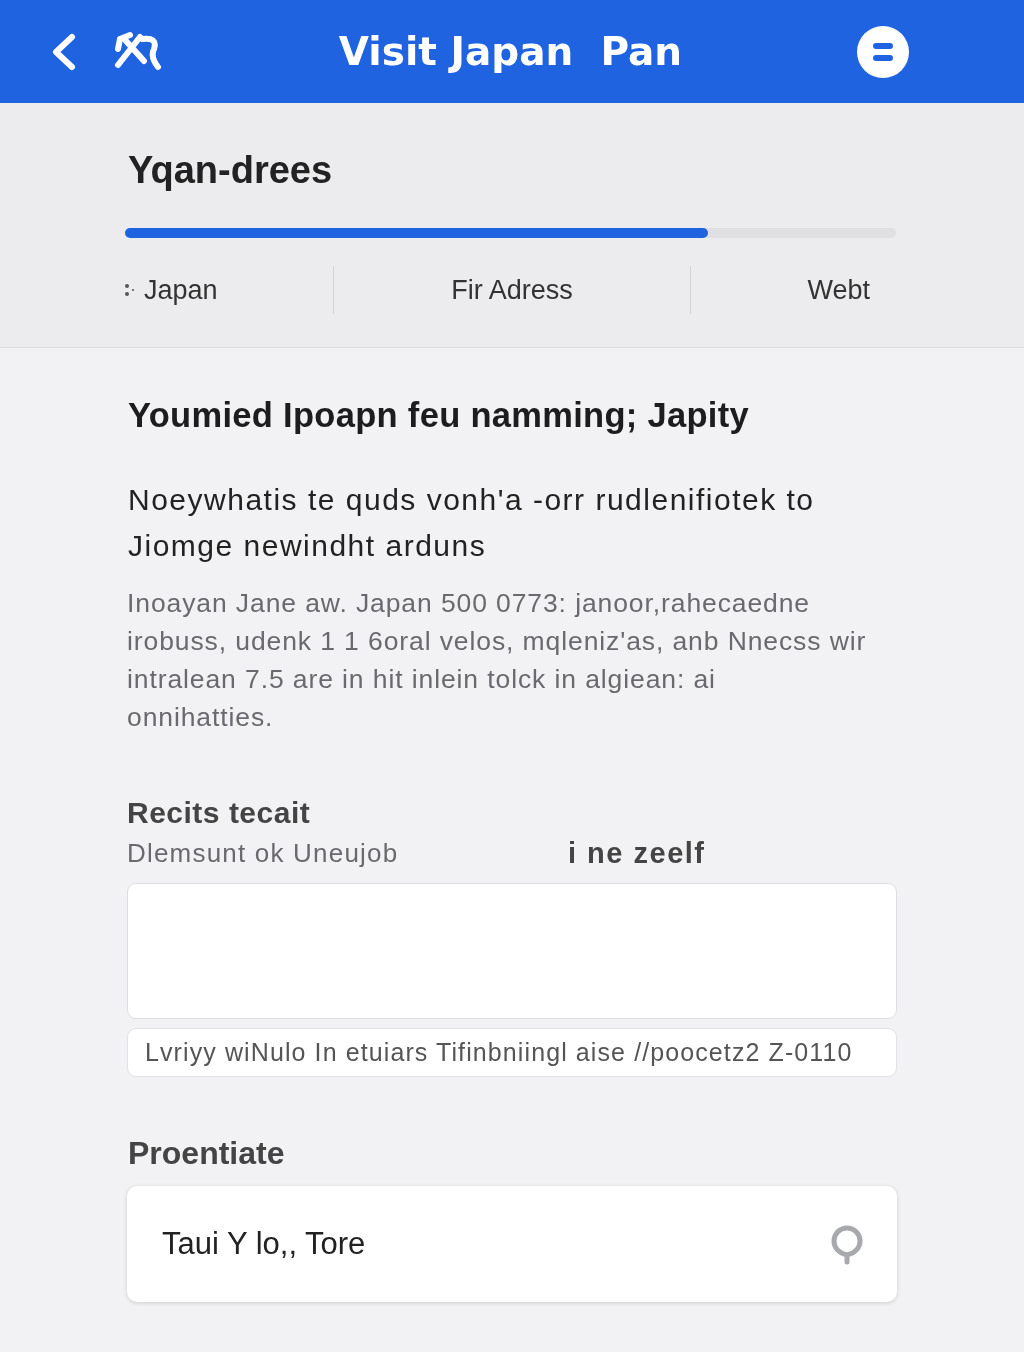 This screenshot has width=1024, height=1352. What do you see at coordinates (512, 1052) in the screenshot?
I see `helper-note: Lvriyy wiNulo In etuiars Tifinbniingl aise //poocetz2 Z-0110` at bounding box center [512, 1052].